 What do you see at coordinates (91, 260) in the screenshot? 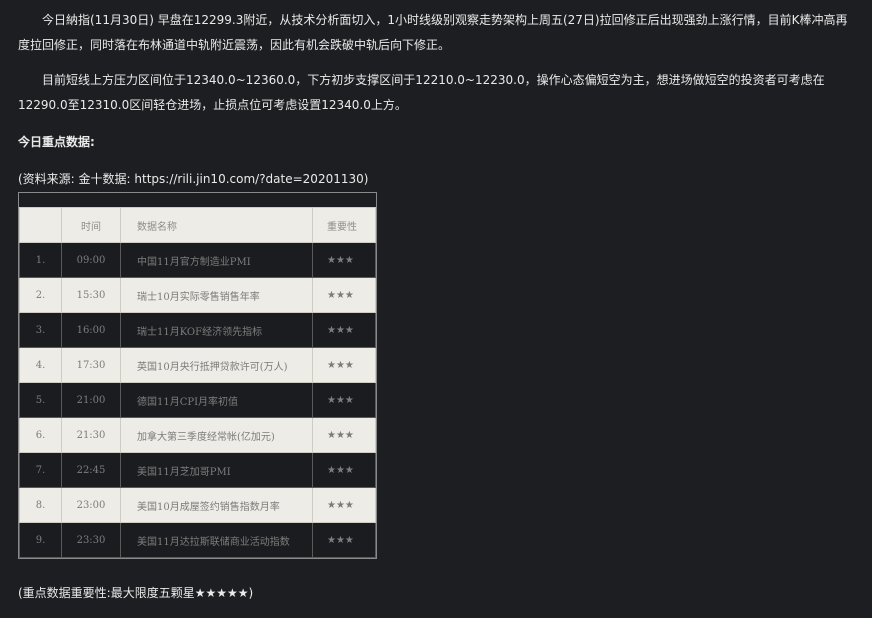
I see `row-time: 09:00` at bounding box center [91, 260].